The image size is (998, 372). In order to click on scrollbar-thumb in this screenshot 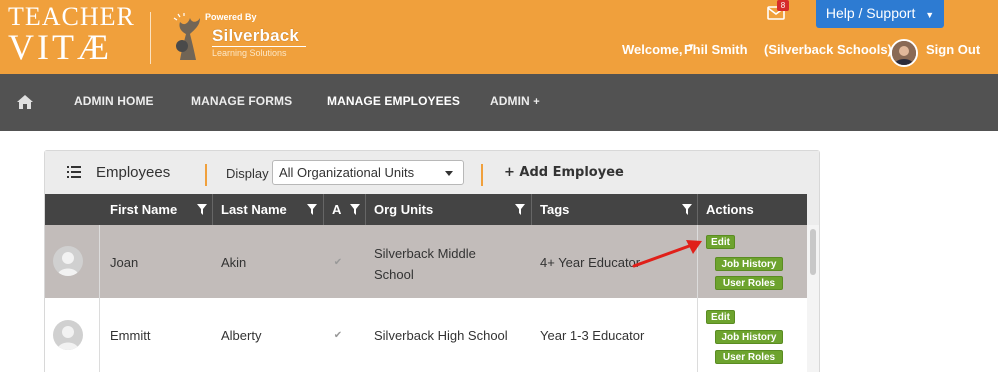, I will do `click(813, 252)`.